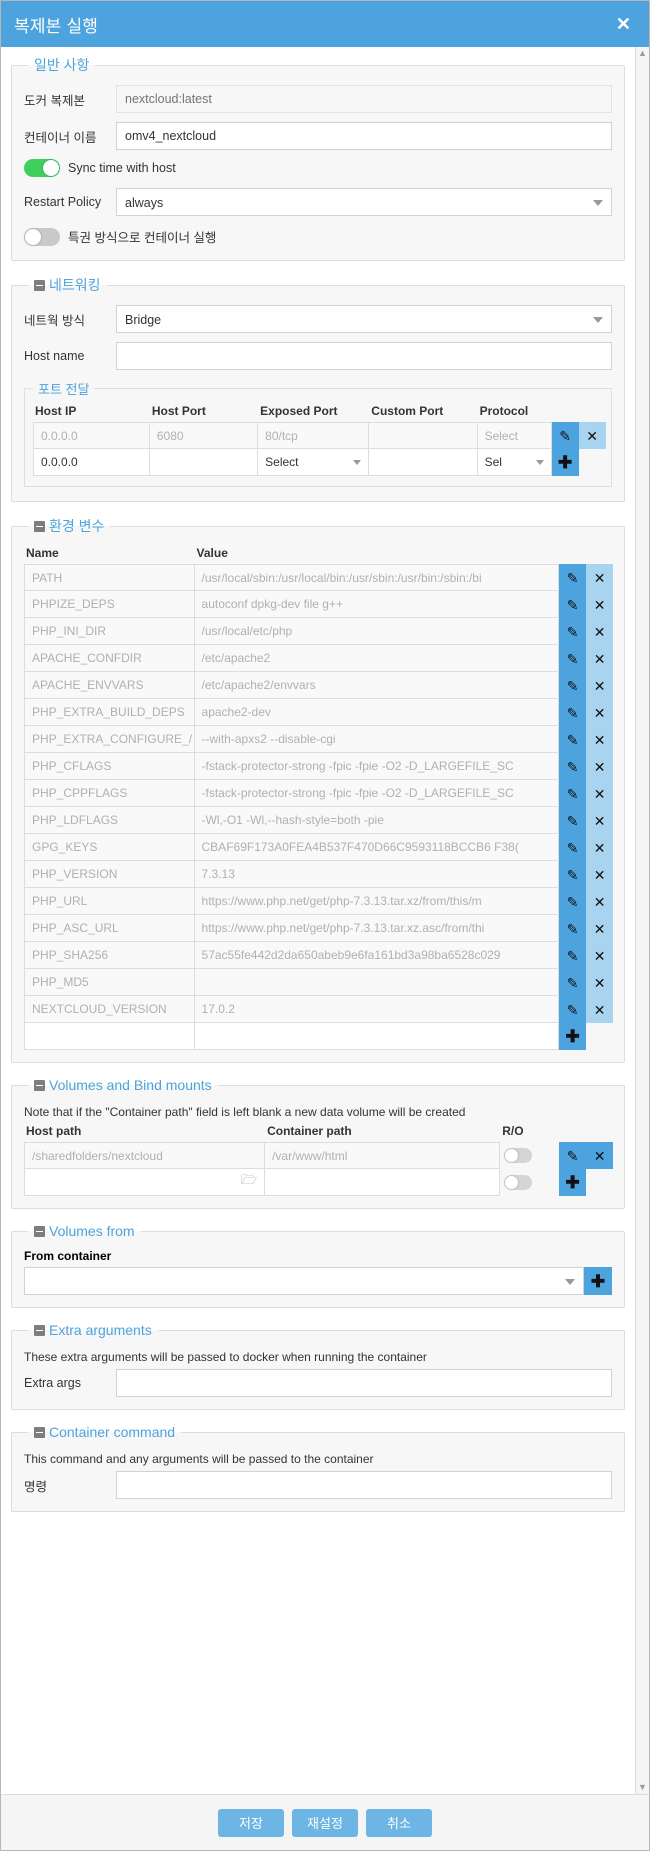 Image resolution: width=650 pixels, height=1851 pixels. Describe the element at coordinates (642, 920) in the screenshot. I see `vertical-scrollbar: ▲ ▼` at that location.